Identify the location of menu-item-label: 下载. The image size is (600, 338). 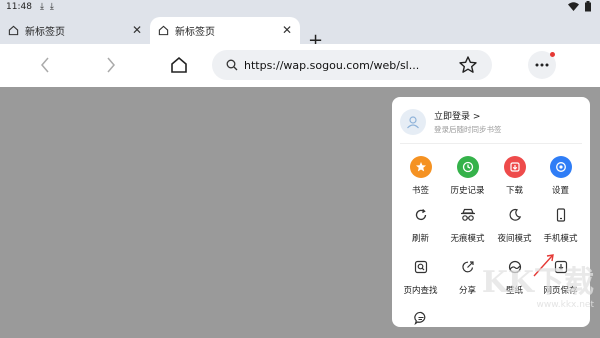
(514, 191).